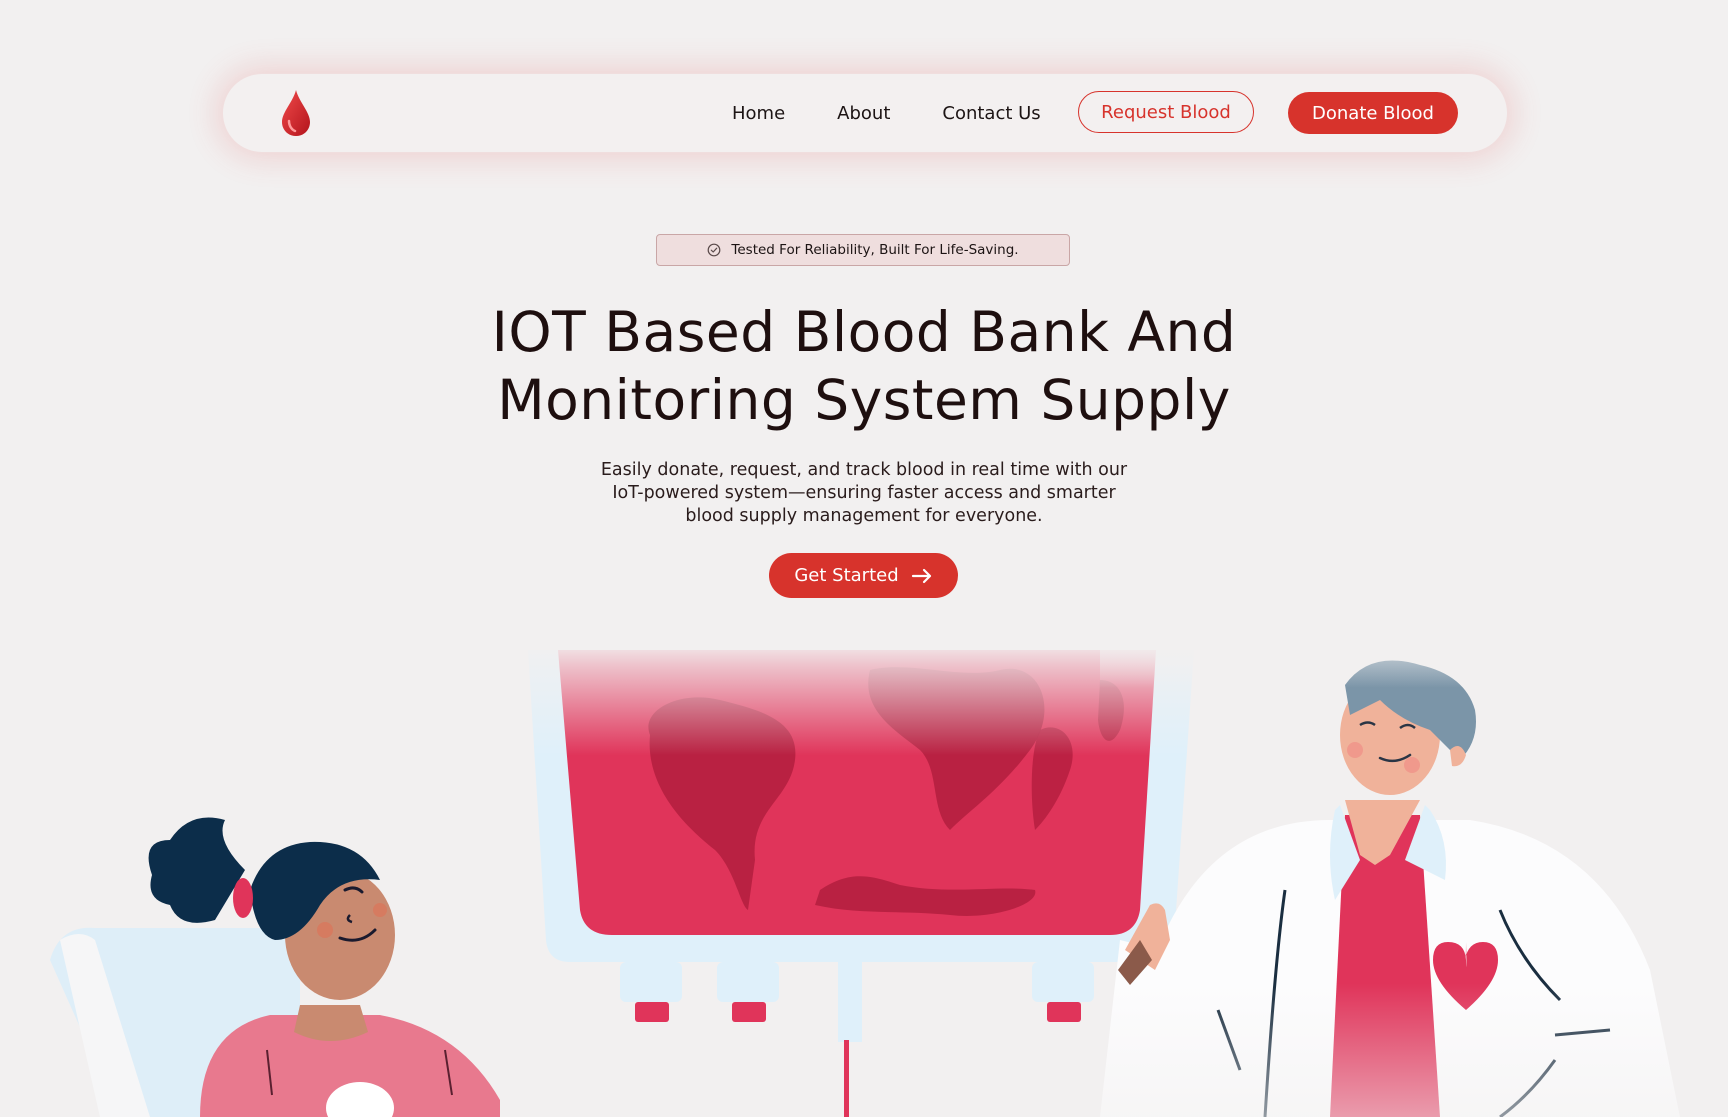  I want to click on get-started-button: Get Started, so click(863, 575).